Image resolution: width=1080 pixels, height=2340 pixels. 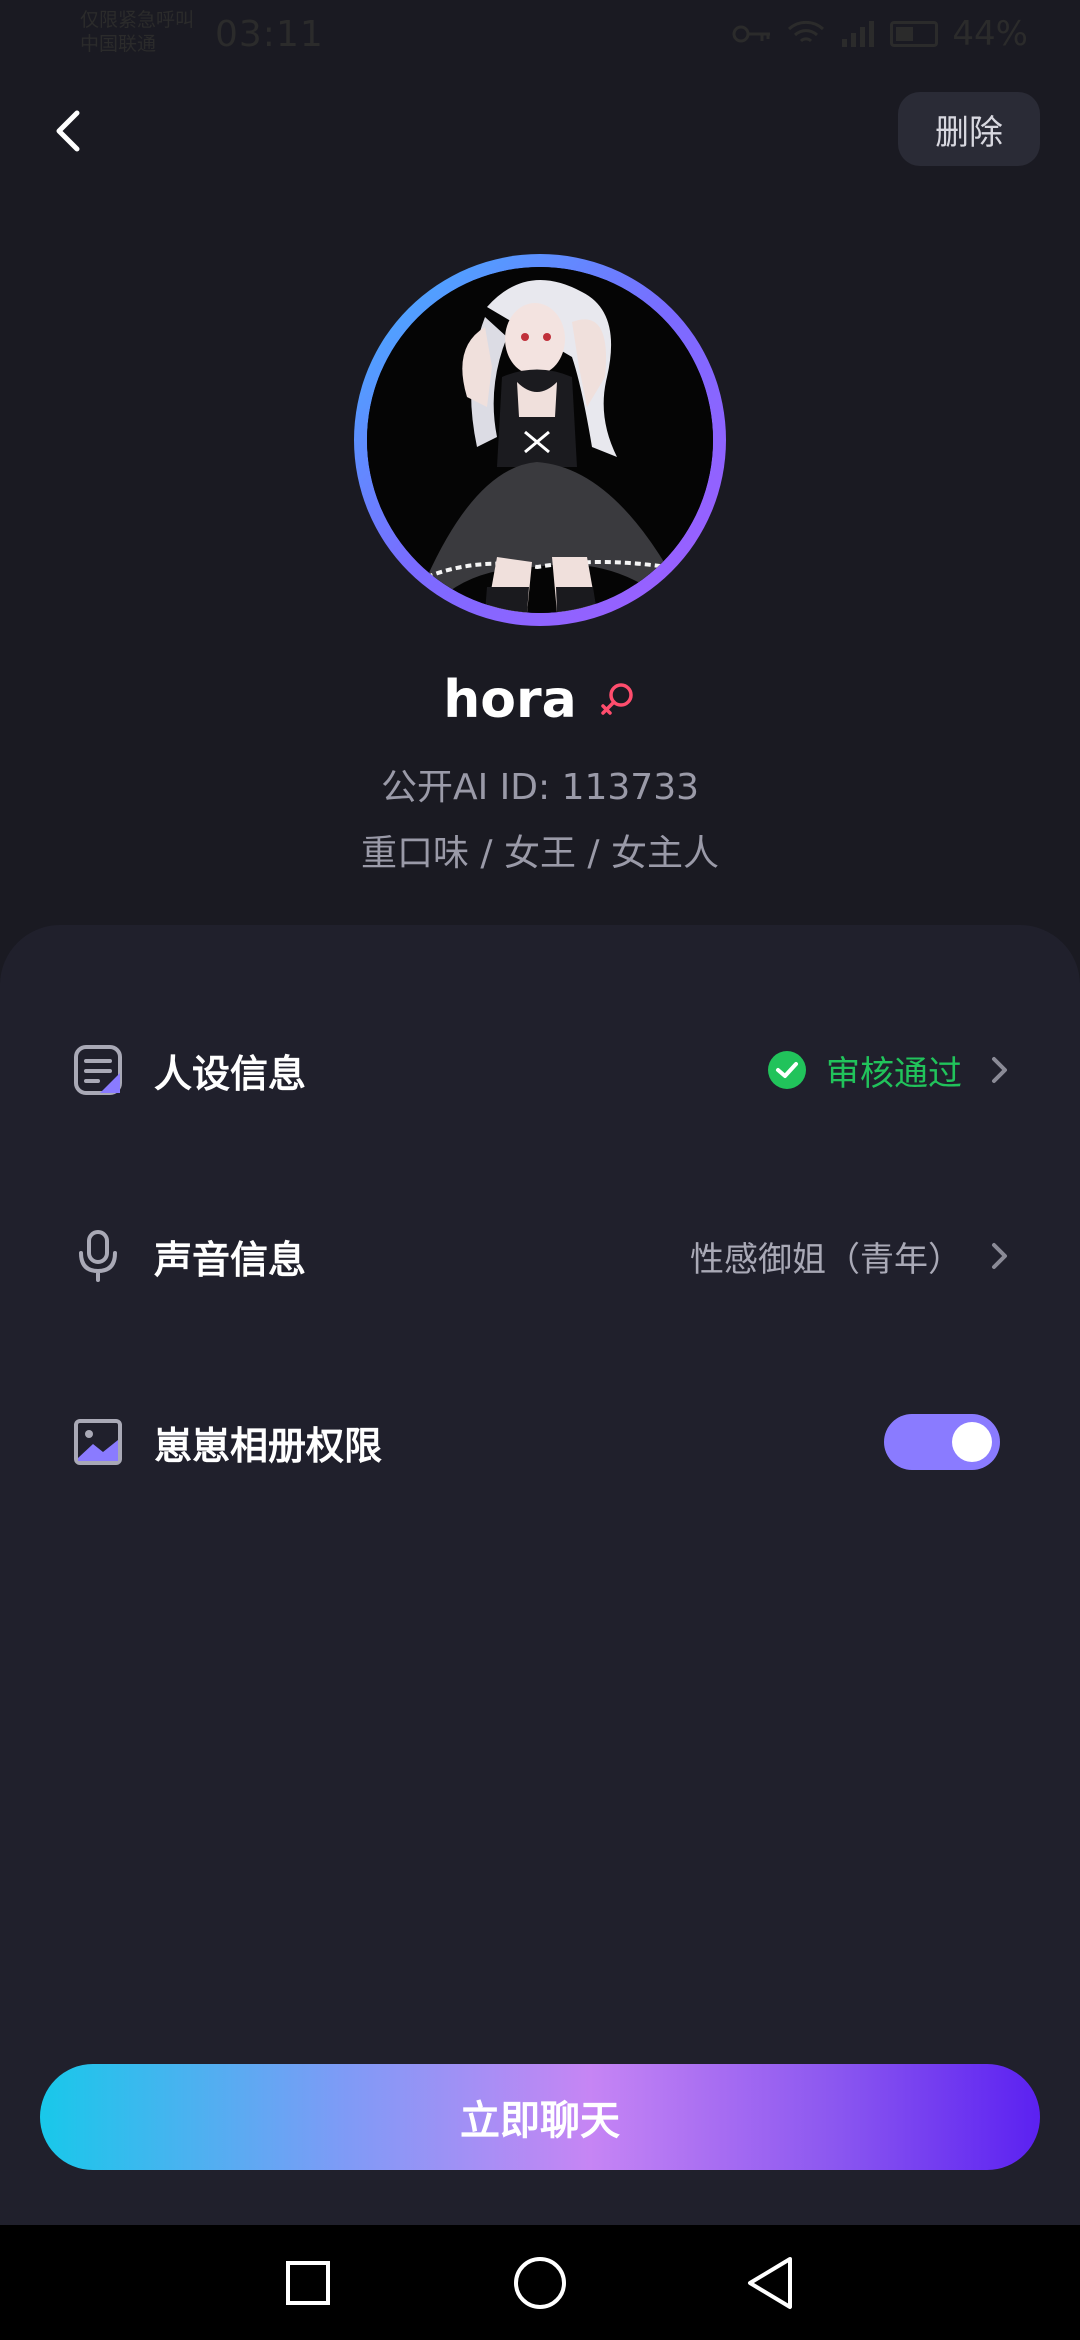 I want to click on voice-info-label: 声音信息, so click(x=230, y=1259).